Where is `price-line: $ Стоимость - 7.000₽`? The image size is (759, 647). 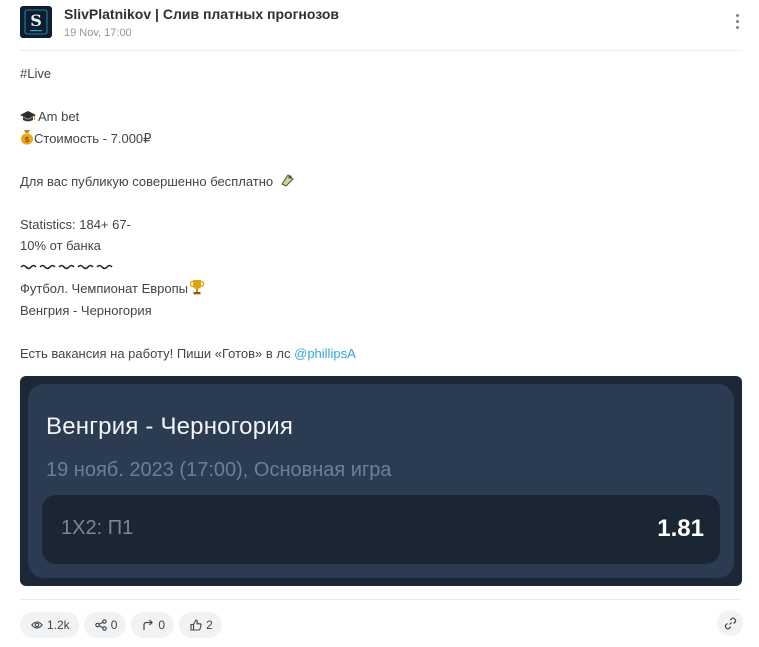
price-line: $ Стоимость - 7.000₽ is located at coordinates (380, 139).